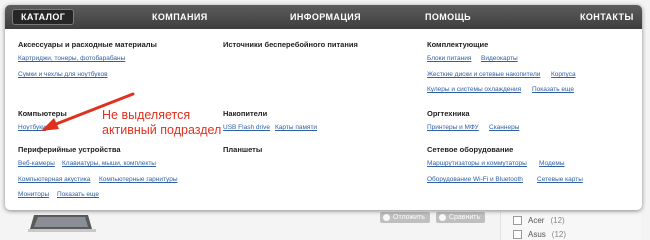  Describe the element at coordinates (409, 217) in the screenshot. I see `postpone-label: Отложить` at that location.